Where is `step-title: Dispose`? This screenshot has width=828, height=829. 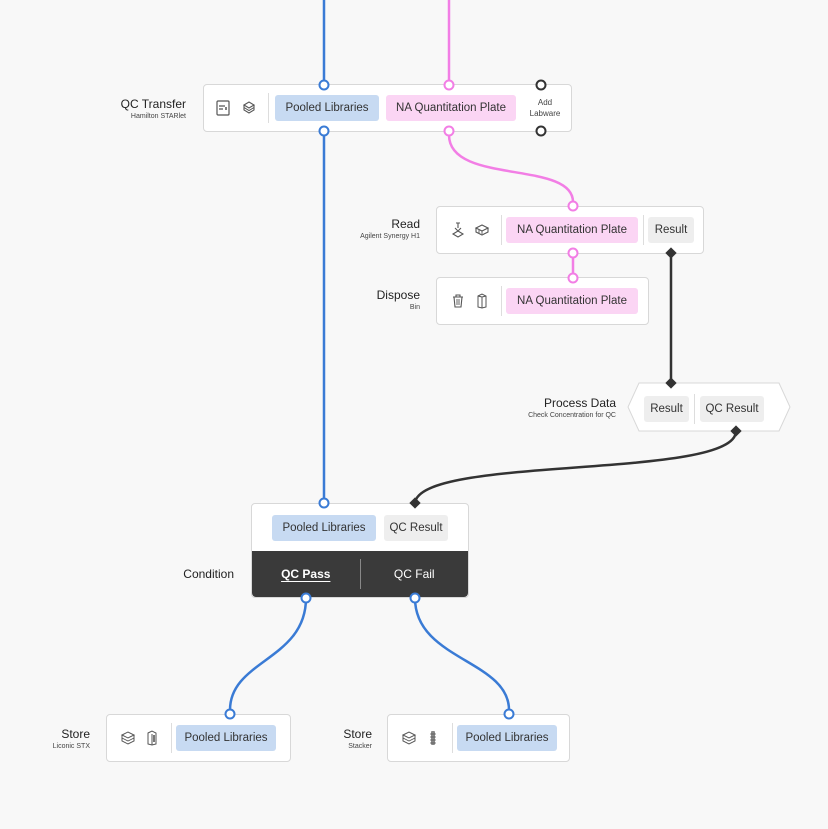 step-title: Dispose is located at coordinates (398, 295).